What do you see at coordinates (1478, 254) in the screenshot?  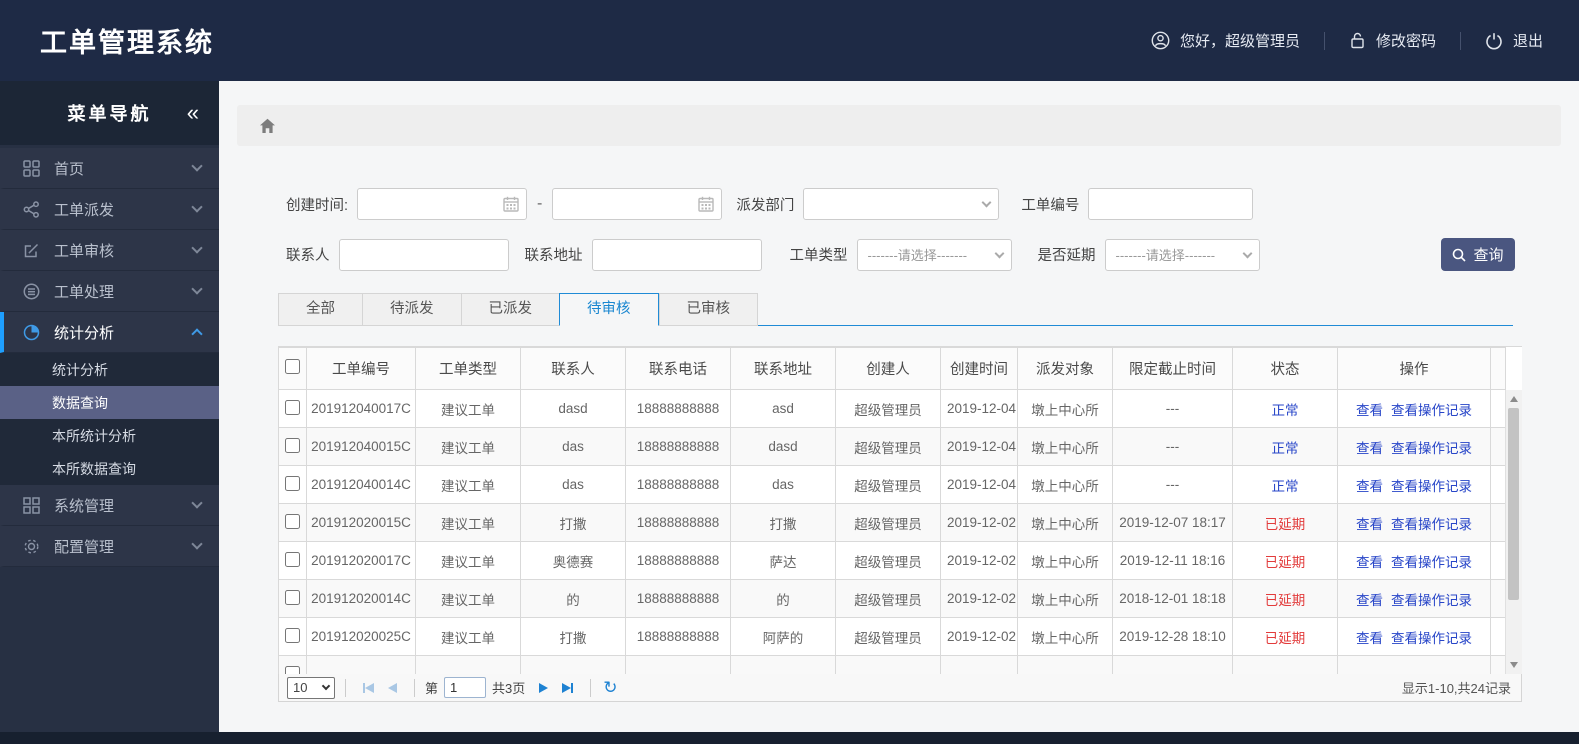 I see `search-button: 查询` at bounding box center [1478, 254].